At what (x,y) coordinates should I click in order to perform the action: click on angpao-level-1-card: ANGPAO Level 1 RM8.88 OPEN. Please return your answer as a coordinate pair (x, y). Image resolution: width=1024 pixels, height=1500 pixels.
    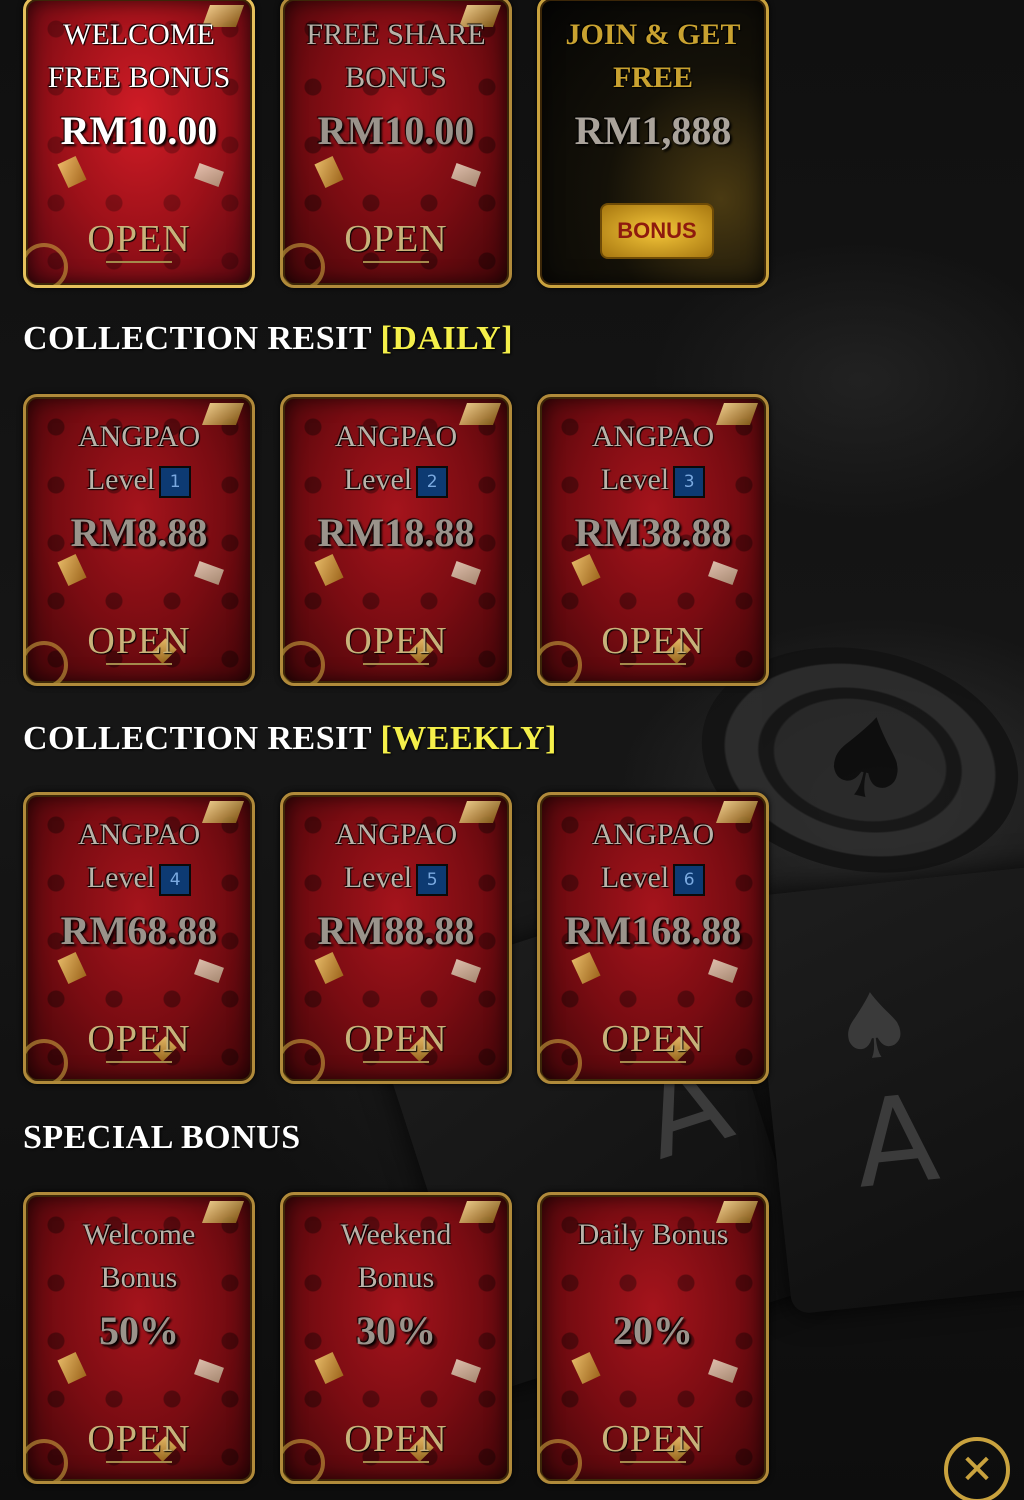
    Looking at the image, I should click on (139, 540).